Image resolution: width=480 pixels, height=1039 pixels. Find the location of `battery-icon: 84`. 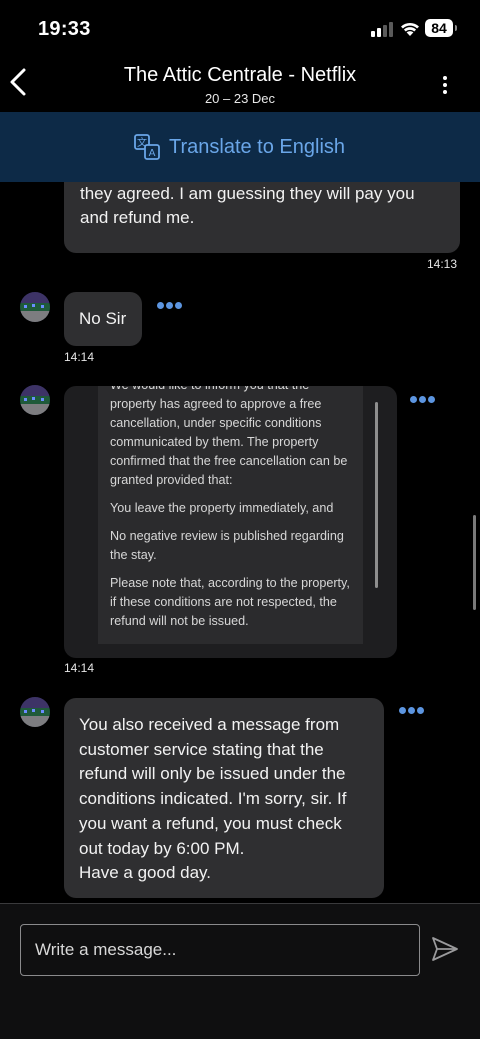

battery-icon: 84 is located at coordinates (439, 28).